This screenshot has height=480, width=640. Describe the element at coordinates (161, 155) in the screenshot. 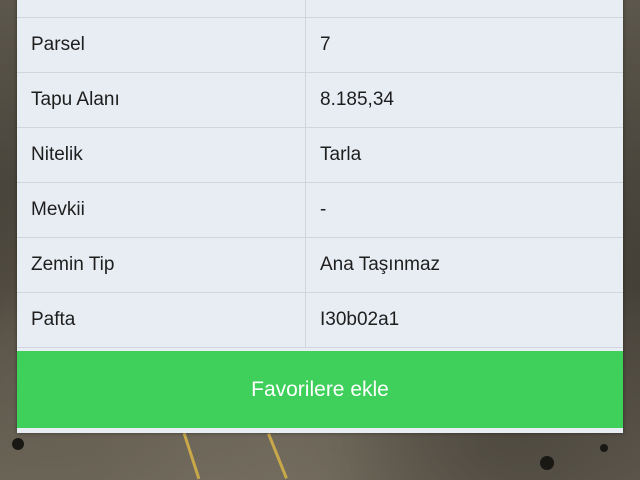

I see `row-label-nitelik: Nitelik` at that location.